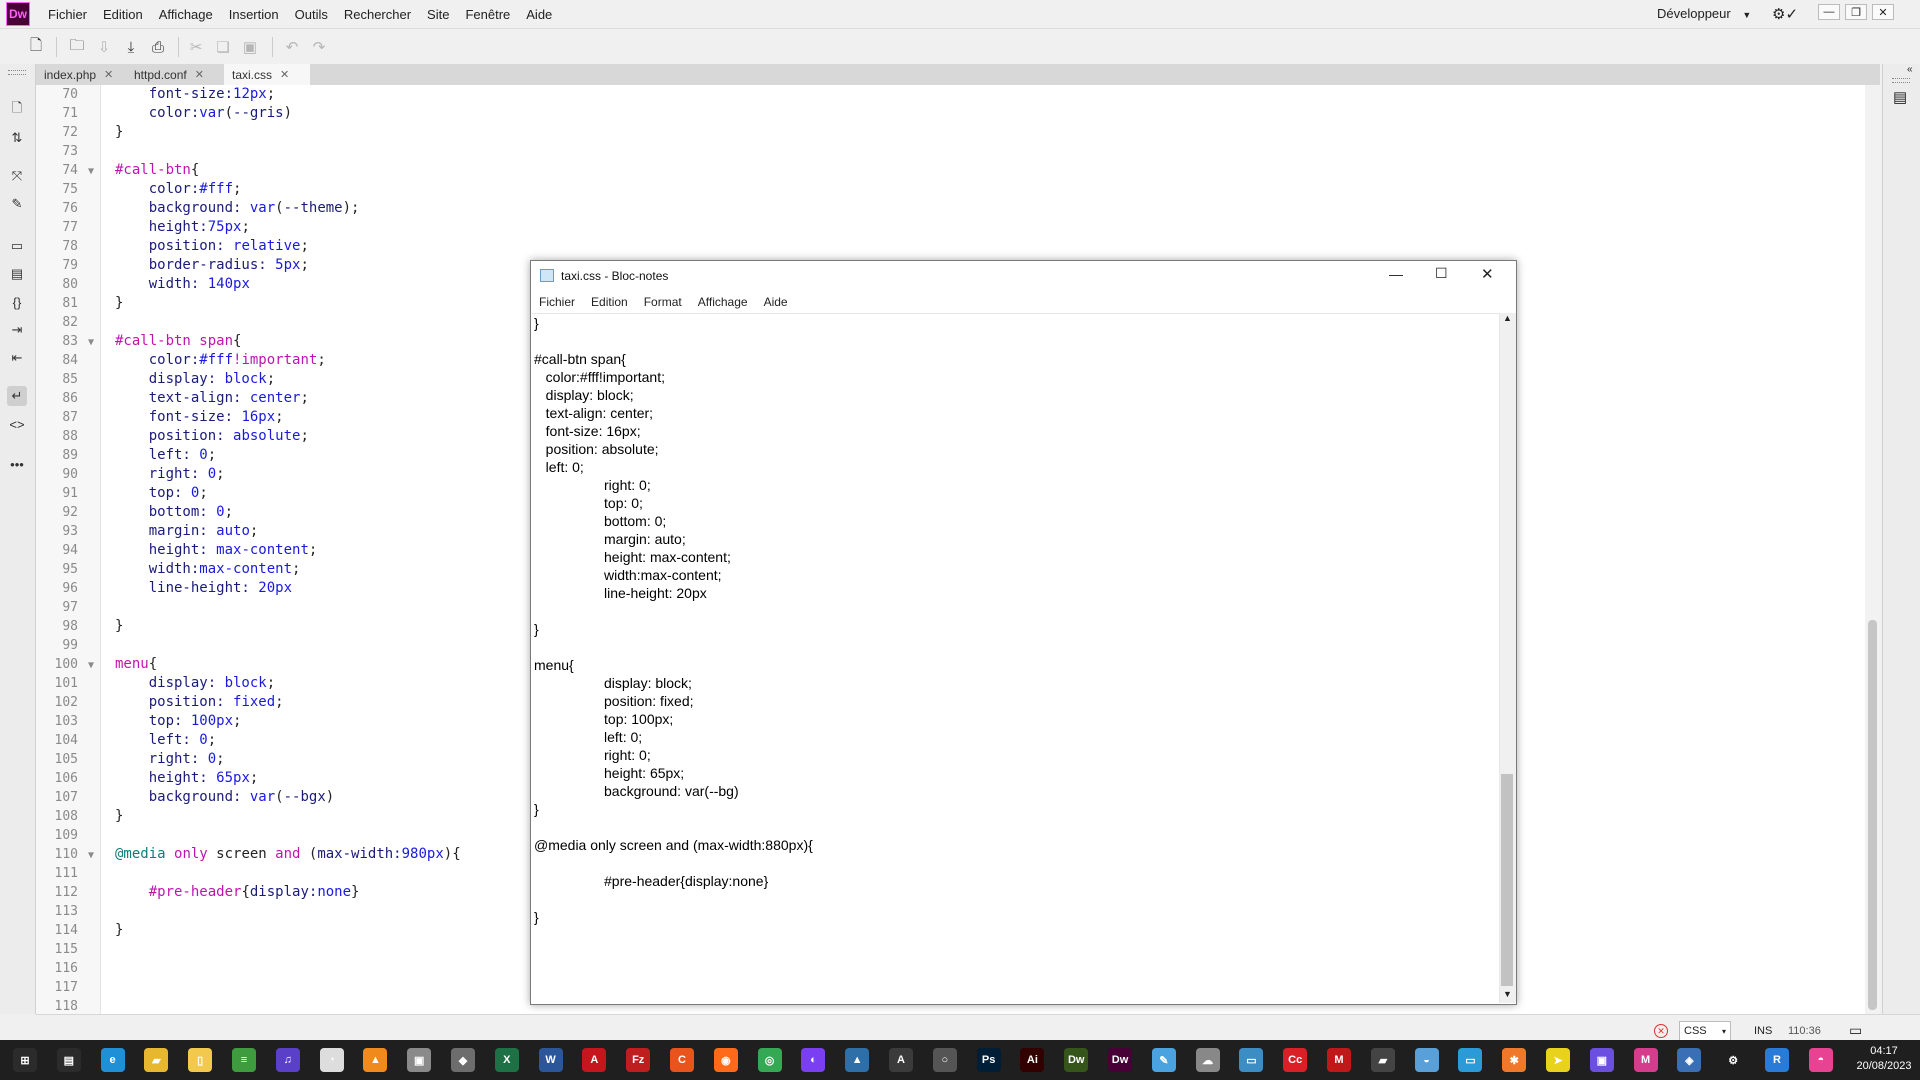 The width and height of the screenshot is (1920, 1080). What do you see at coordinates (776, 302) in the screenshot?
I see `notepad-menu-aide: Aide` at bounding box center [776, 302].